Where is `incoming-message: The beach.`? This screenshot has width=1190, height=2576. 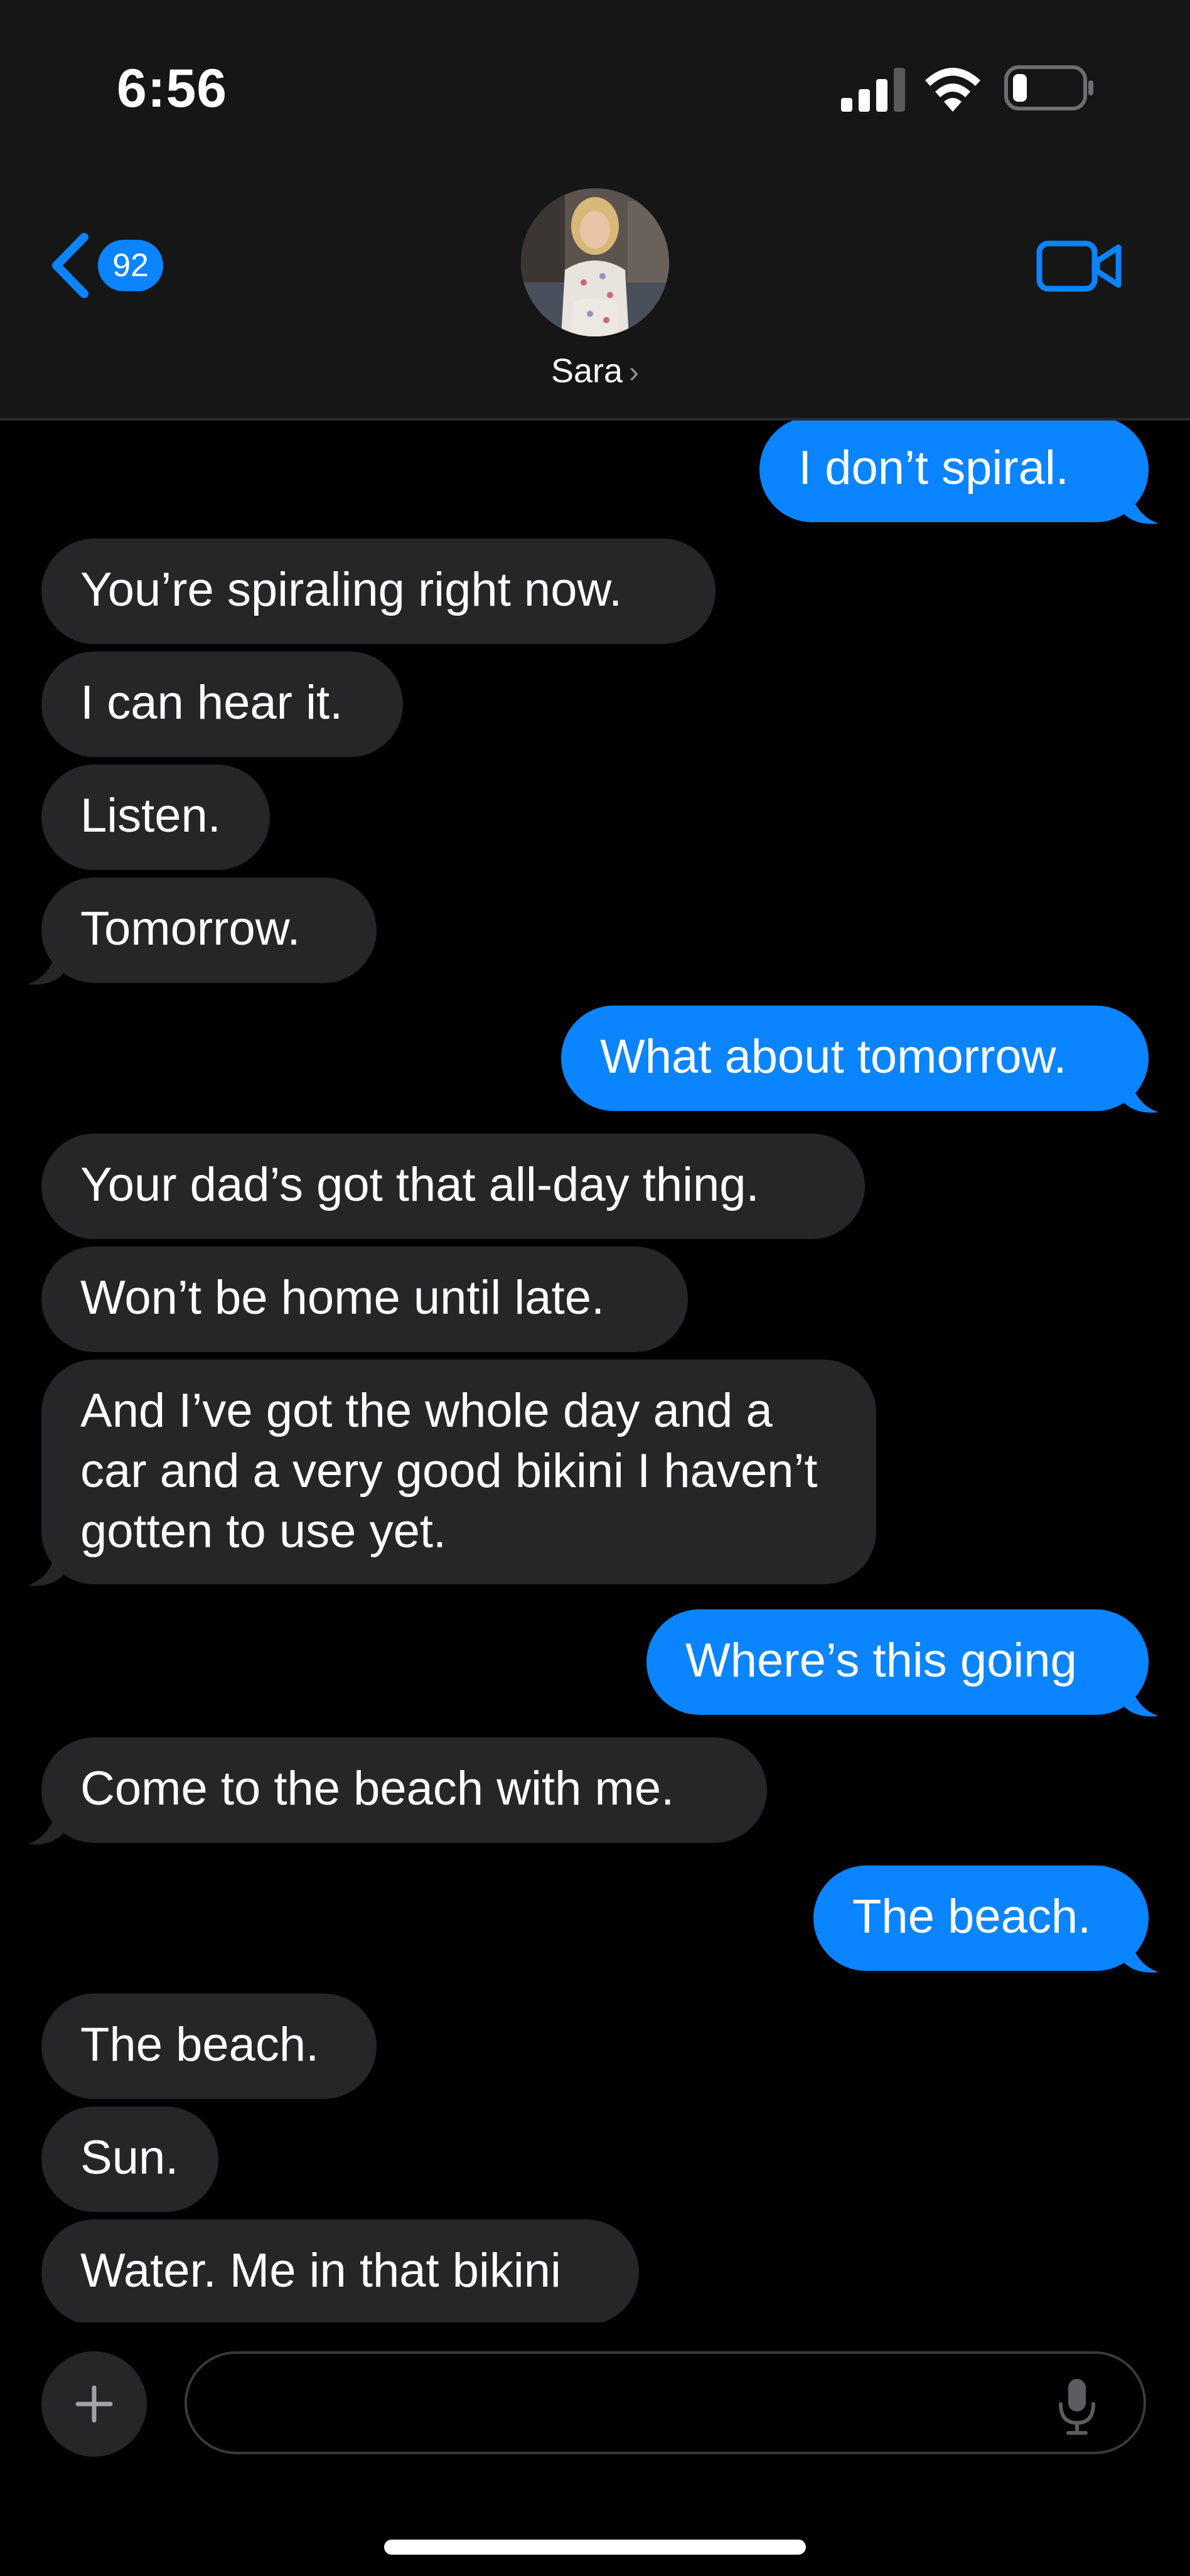
incoming-message: The beach. is located at coordinates (209, 2046).